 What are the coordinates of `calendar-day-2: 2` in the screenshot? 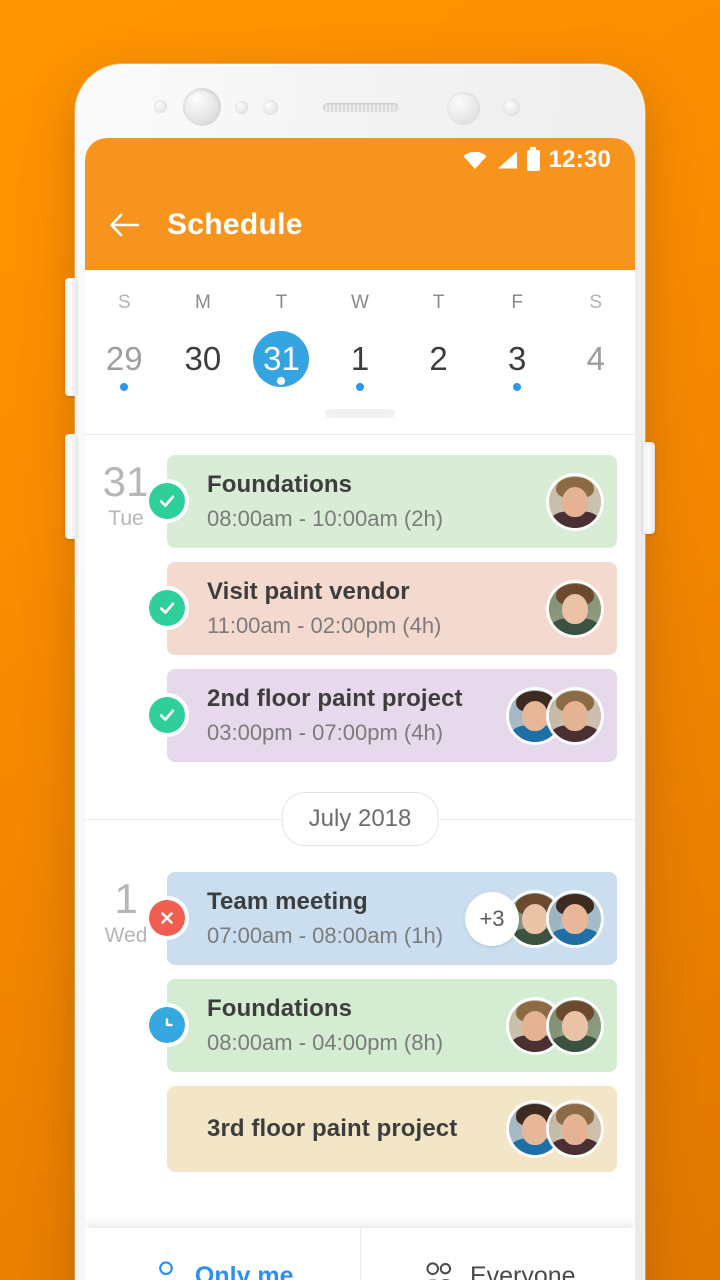 It's located at (438, 362).